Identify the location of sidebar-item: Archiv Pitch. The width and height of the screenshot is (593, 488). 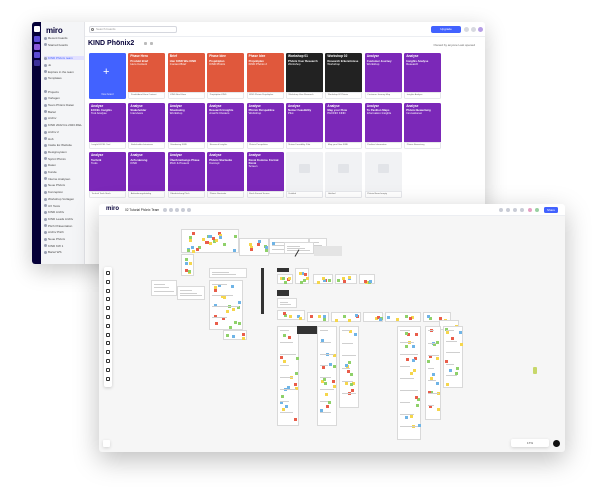
(64, 232).